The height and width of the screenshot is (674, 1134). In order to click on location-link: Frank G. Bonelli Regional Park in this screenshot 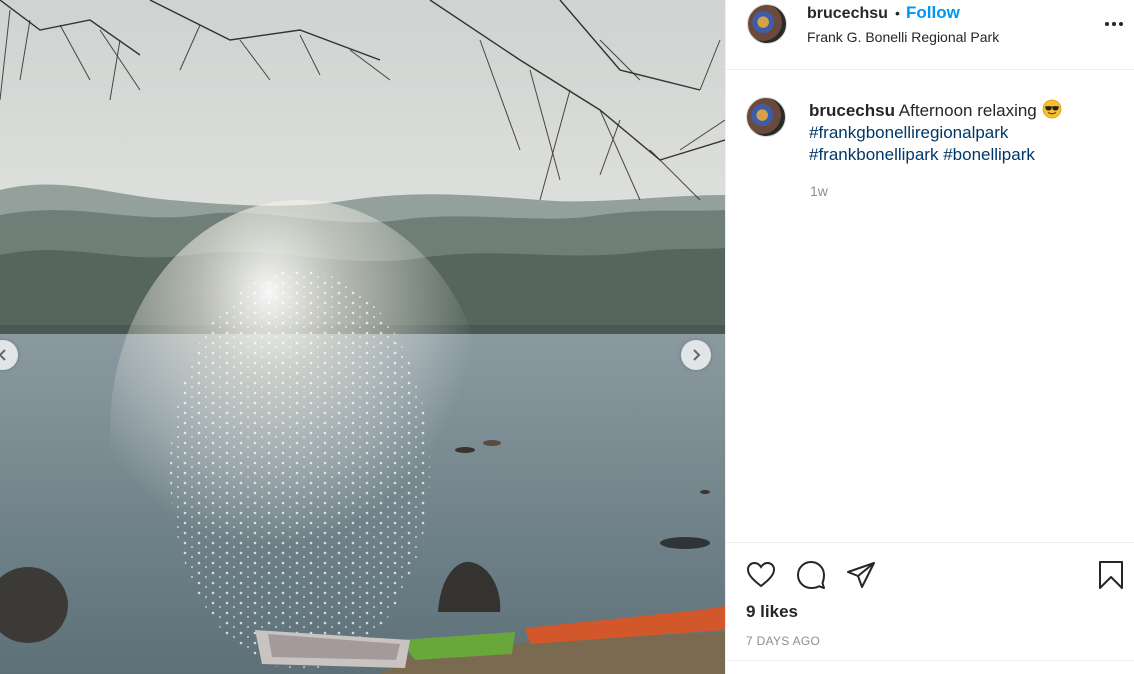, I will do `click(903, 37)`.